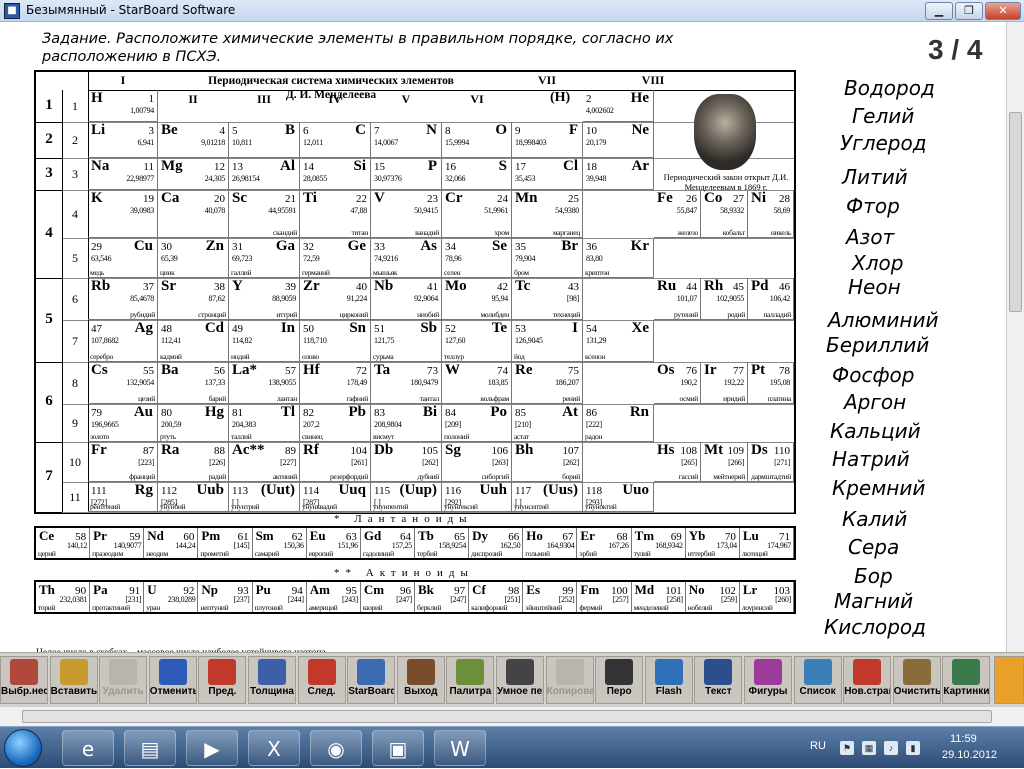  Describe the element at coordinates (875, 177) in the screenshot. I see `element-name-label: Литий` at that location.